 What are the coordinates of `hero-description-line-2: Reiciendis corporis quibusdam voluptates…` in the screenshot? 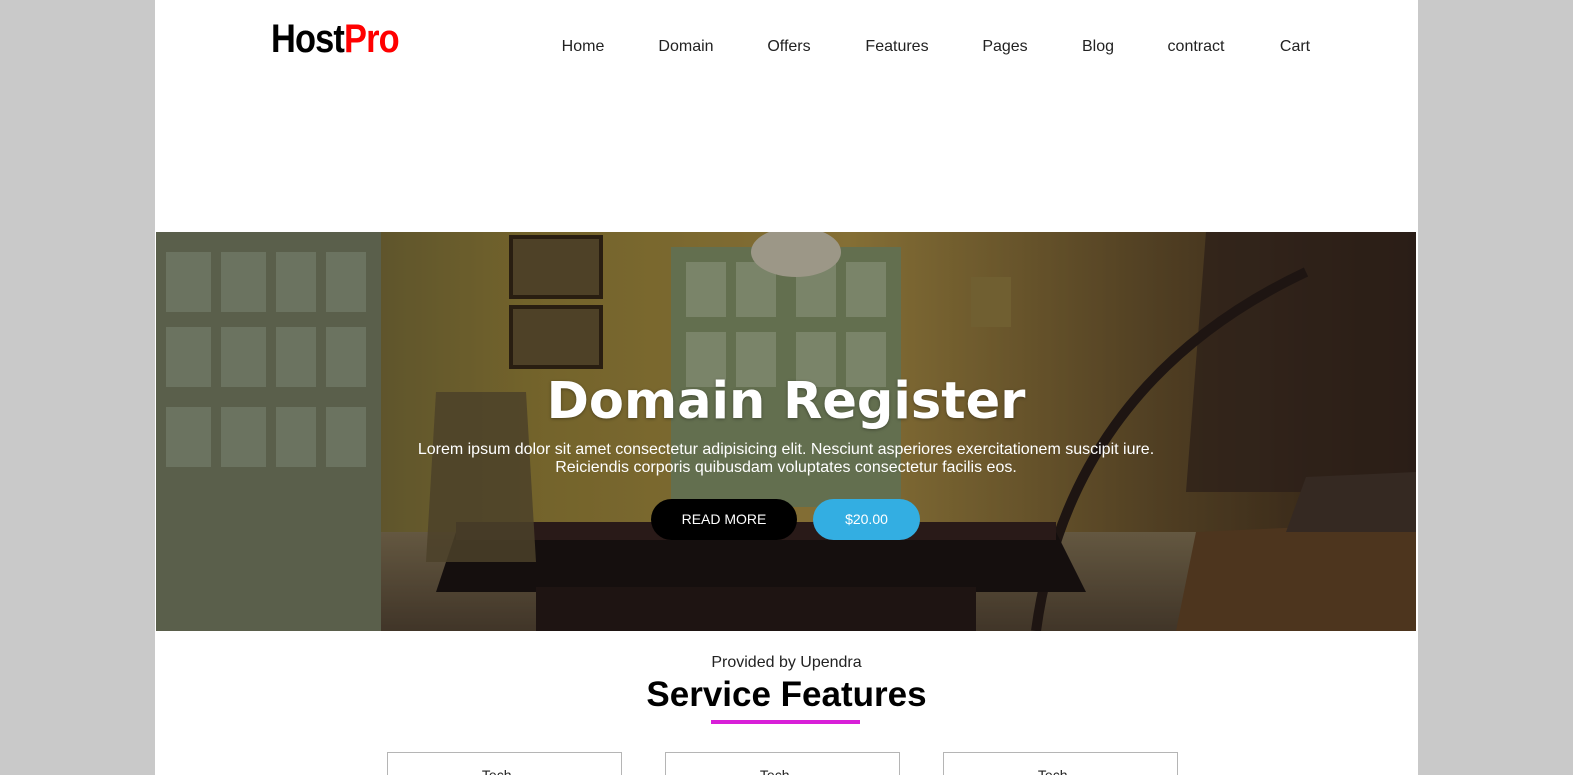 It's located at (786, 467).